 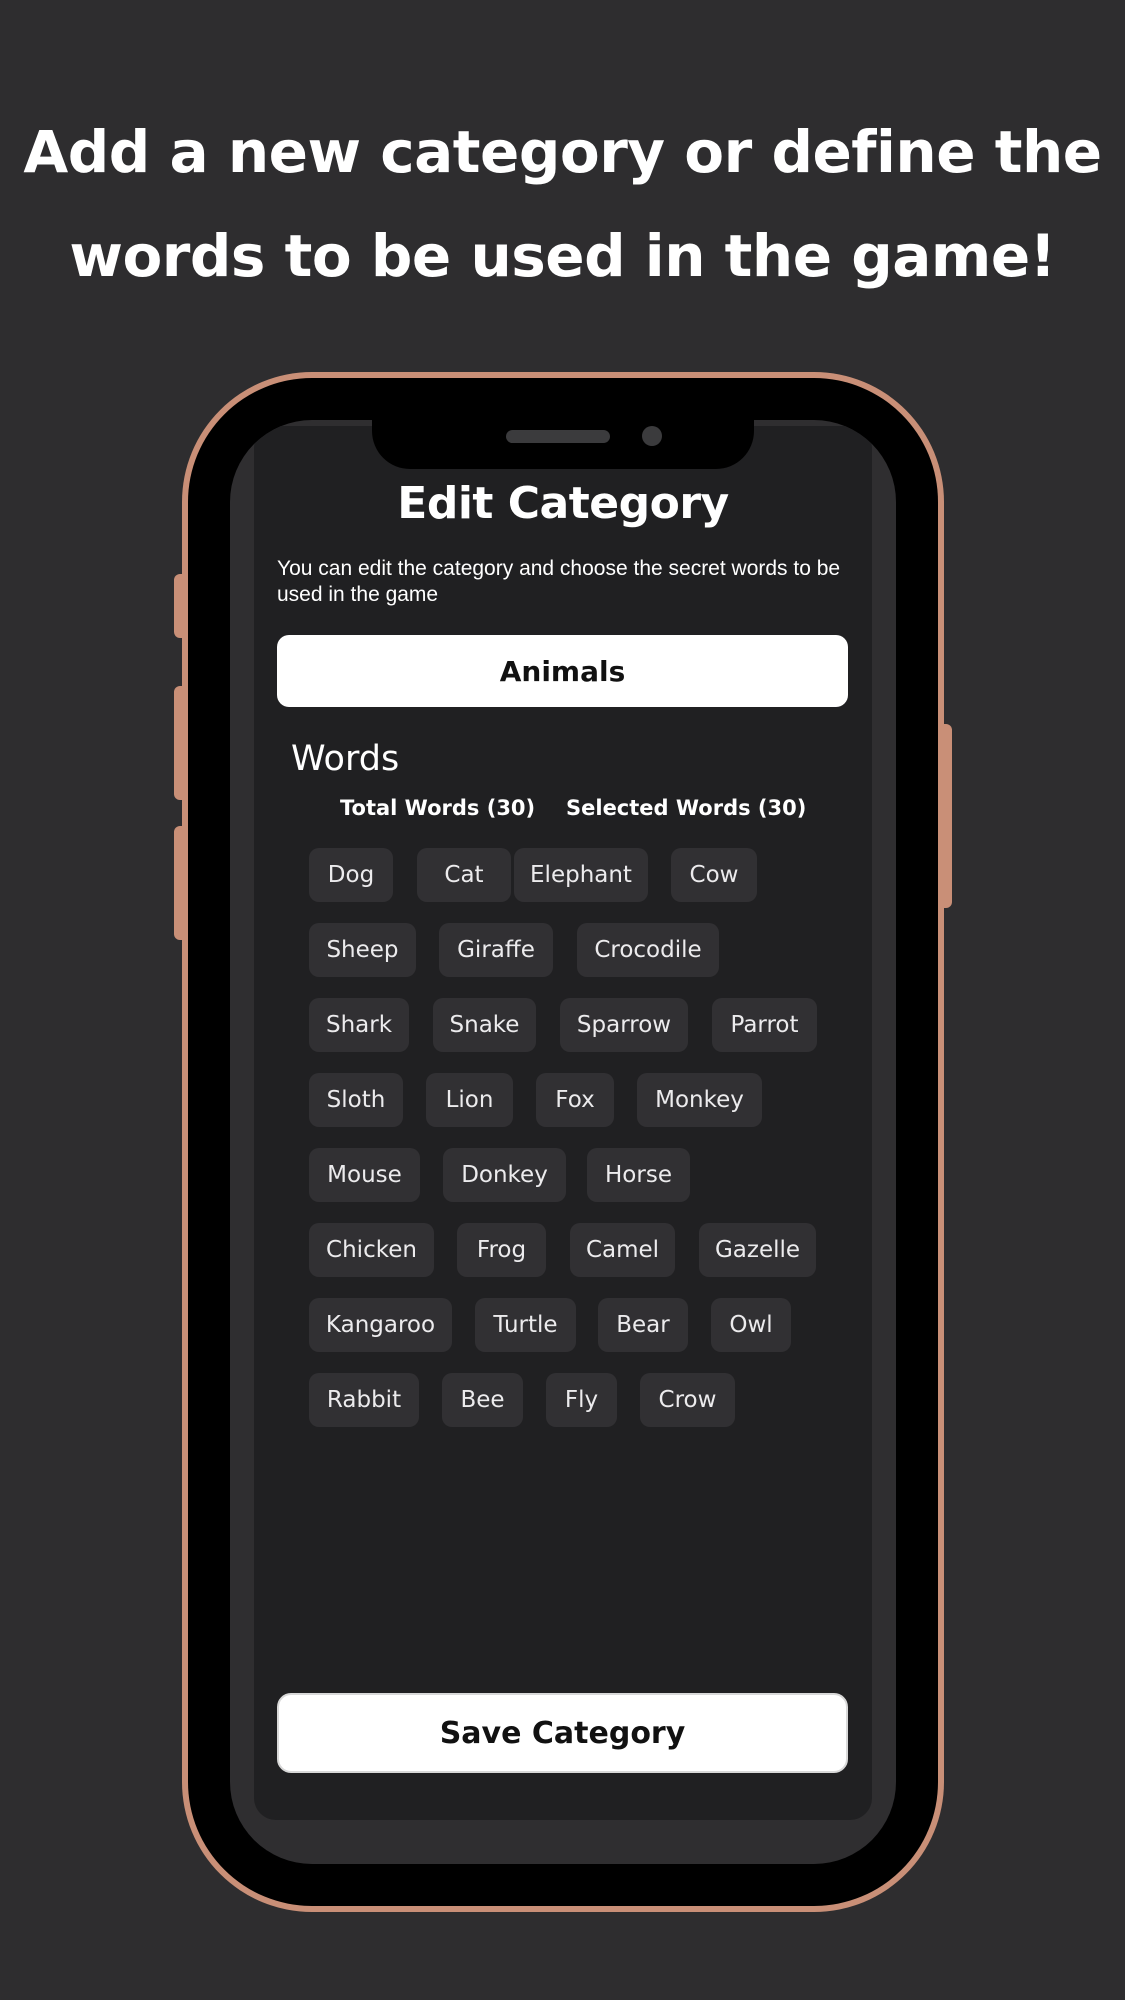 I want to click on word-chip: Snake, so click(x=484, y=1025).